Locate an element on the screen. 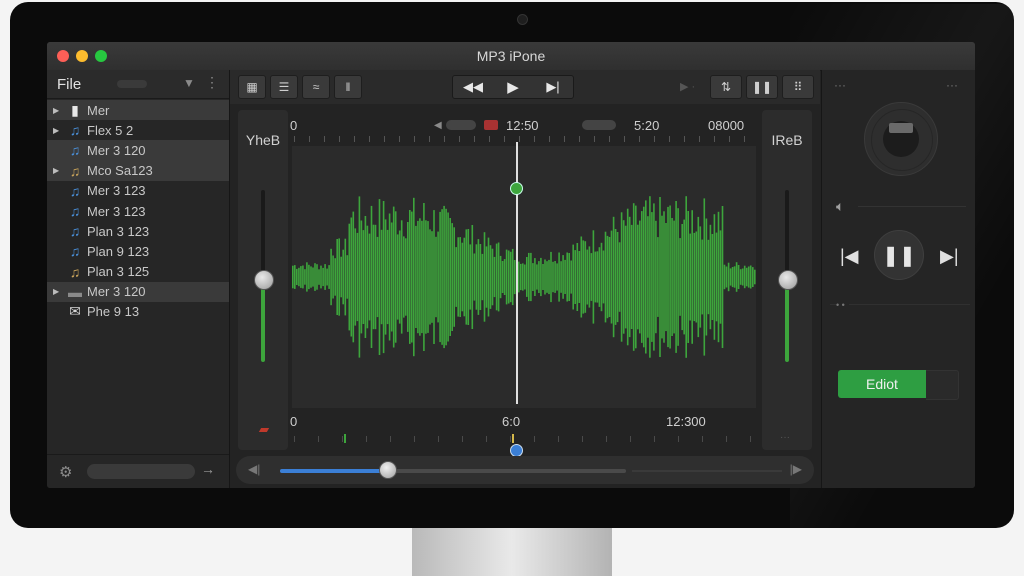 Image resolution: width=1024 pixels, height=576 pixels. jog-wheel is located at coordinates (901, 139).